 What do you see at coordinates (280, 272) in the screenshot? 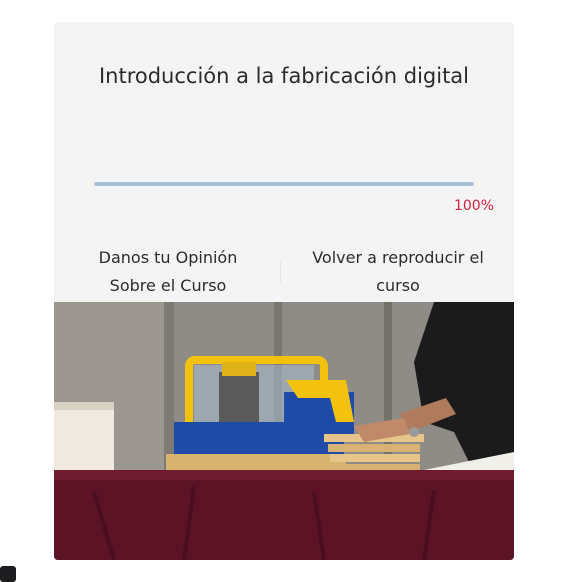
I see `actions-divider` at bounding box center [280, 272].